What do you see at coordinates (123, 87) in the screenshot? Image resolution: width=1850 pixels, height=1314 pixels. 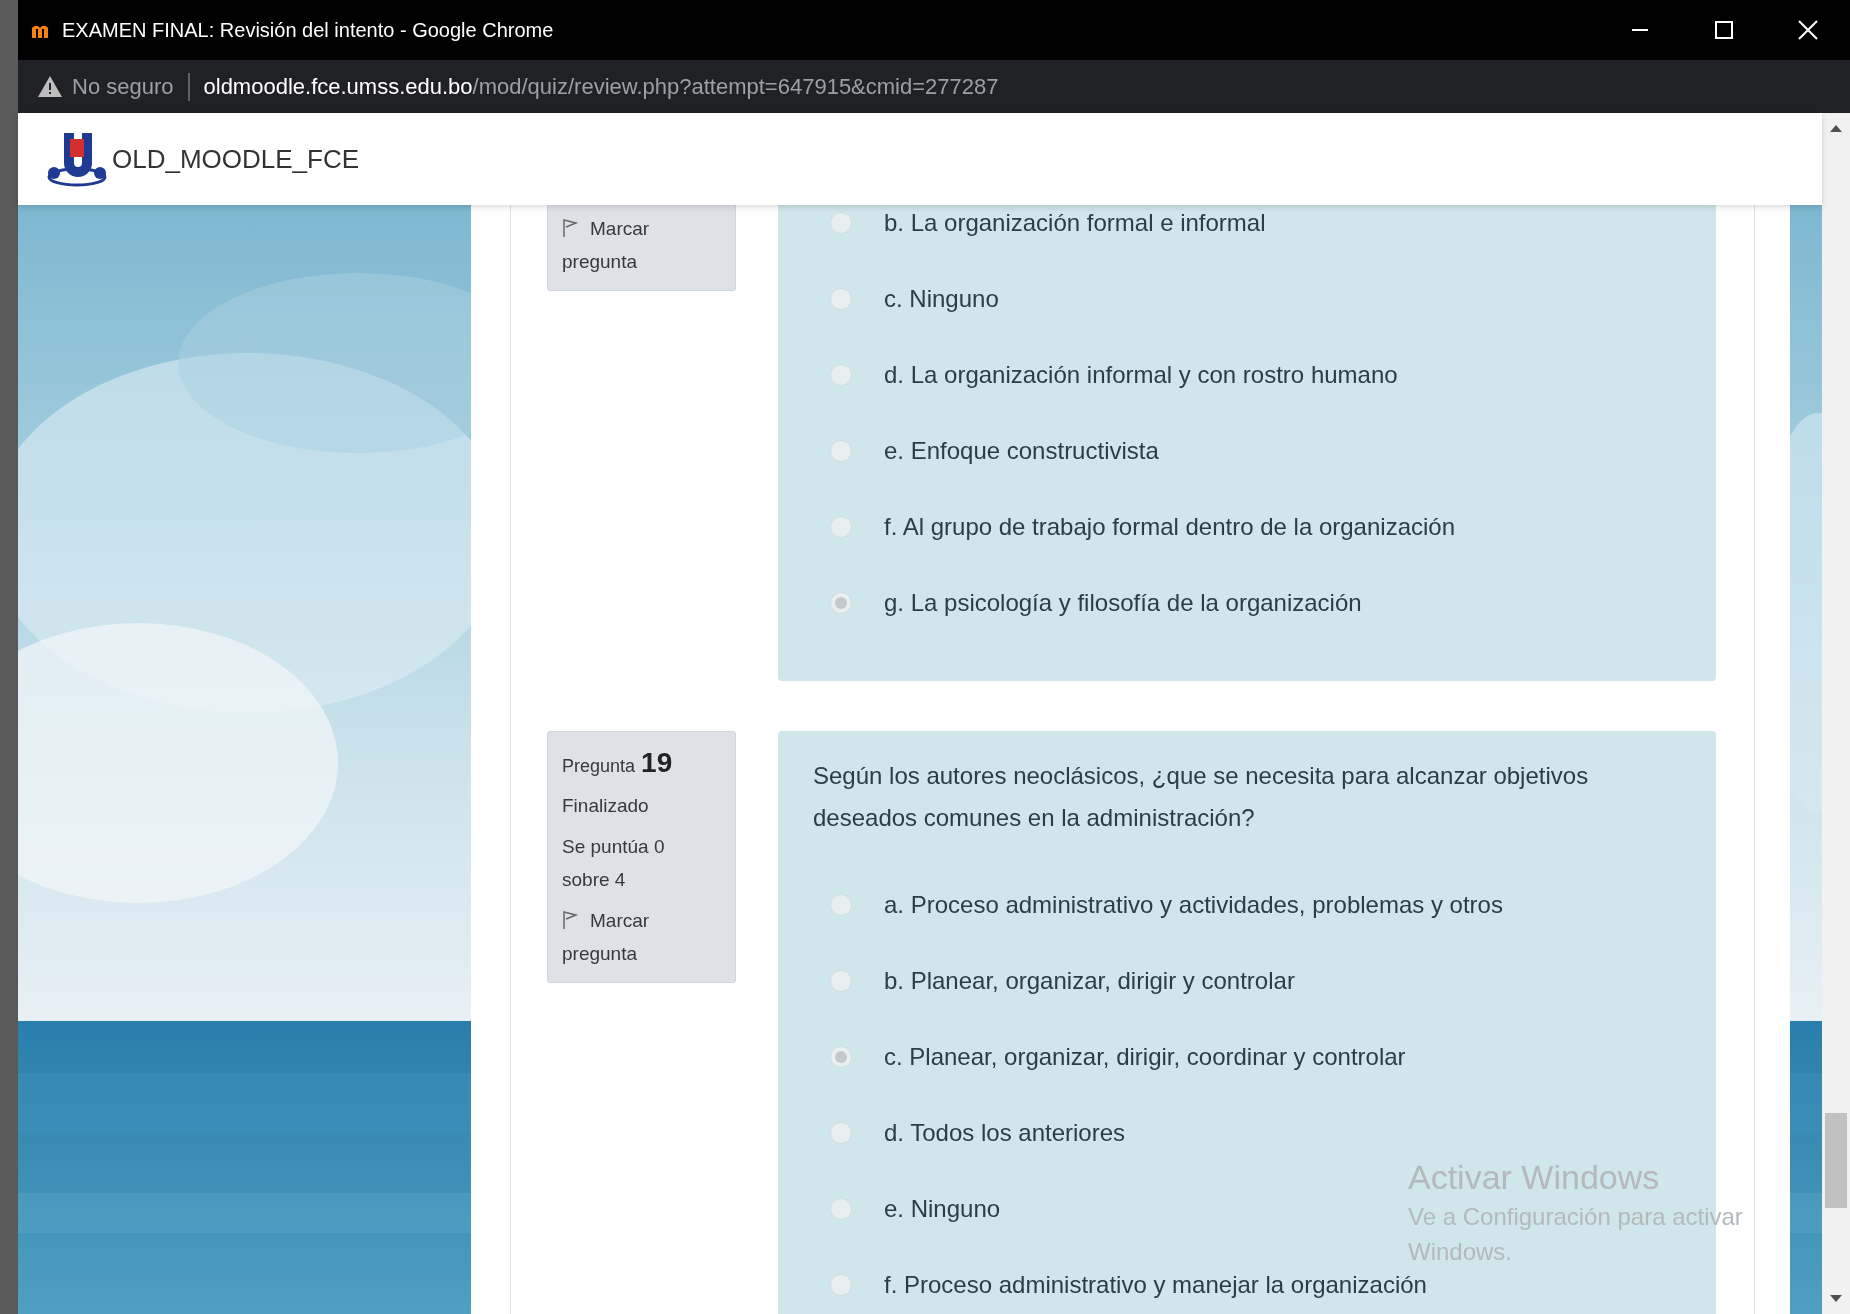 I see `security-label: No seguro` at bounding box center [123, 87].